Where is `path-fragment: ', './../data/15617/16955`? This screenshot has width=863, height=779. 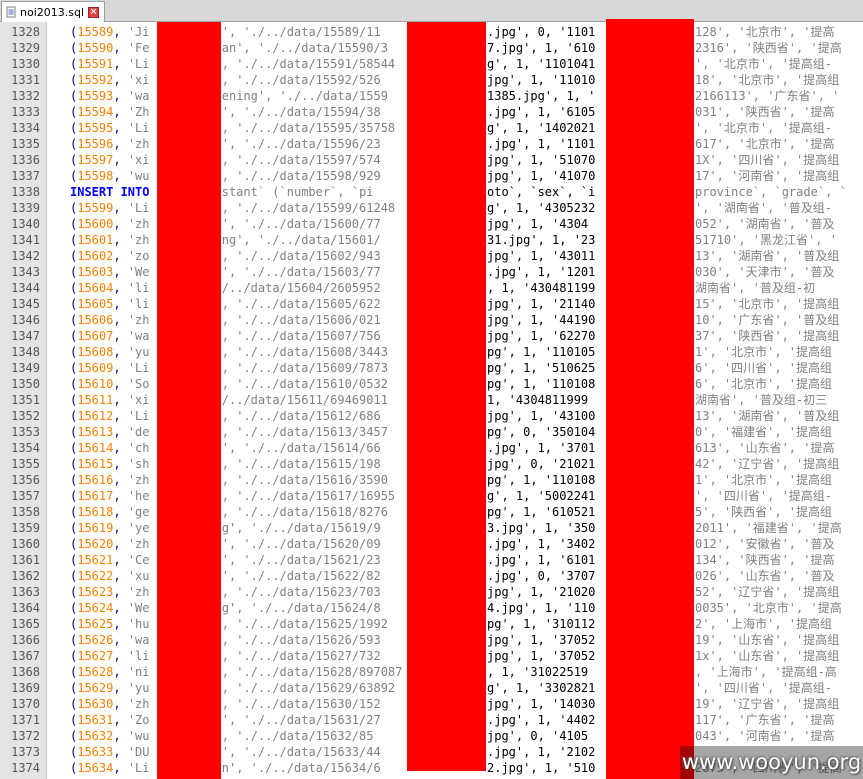
path-fragment: ', './../data/15617/16955 is located at coordinates (305, 496).